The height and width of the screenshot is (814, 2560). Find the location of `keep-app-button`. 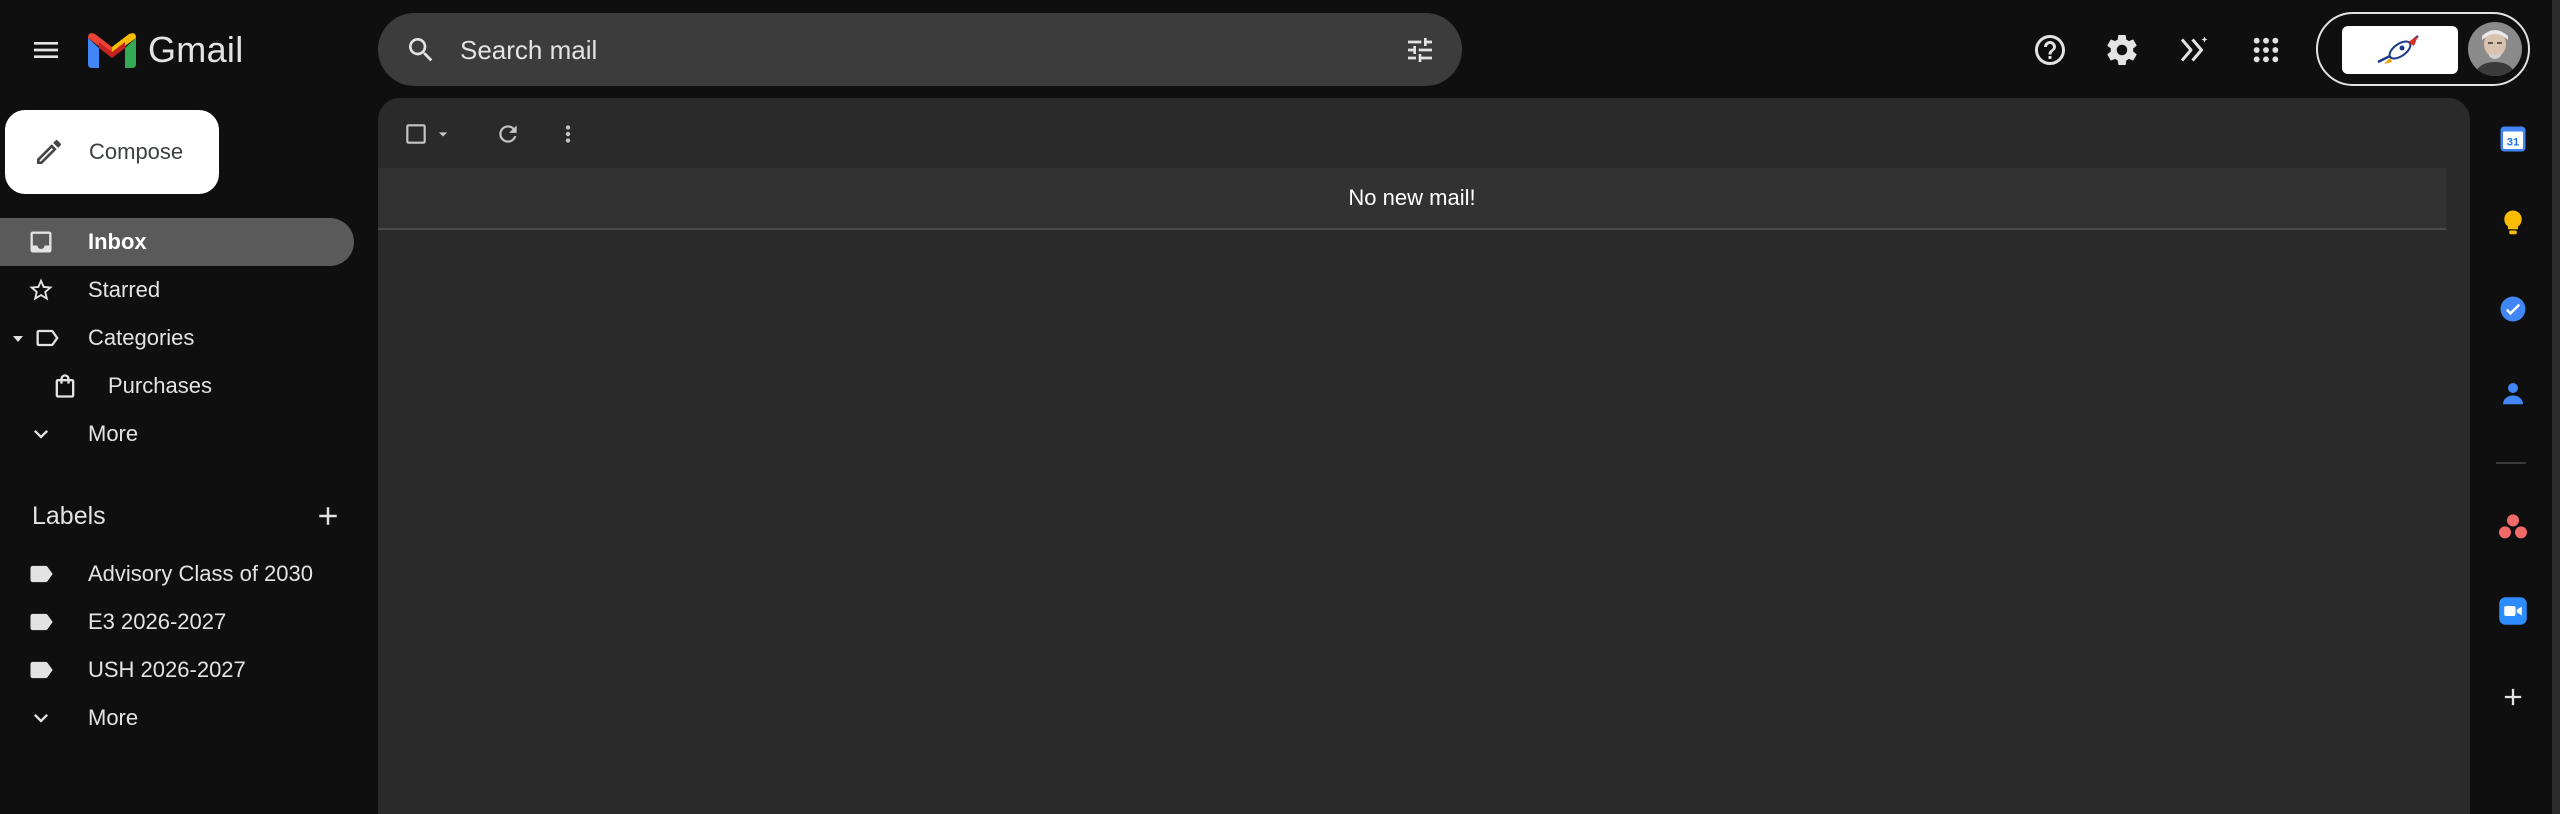

keep-app-button is located at coordinates (2513, 223).